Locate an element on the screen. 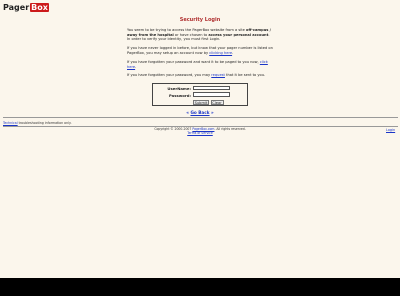  intro-bold-2: access your personal account is located at coordinates (238, 34).